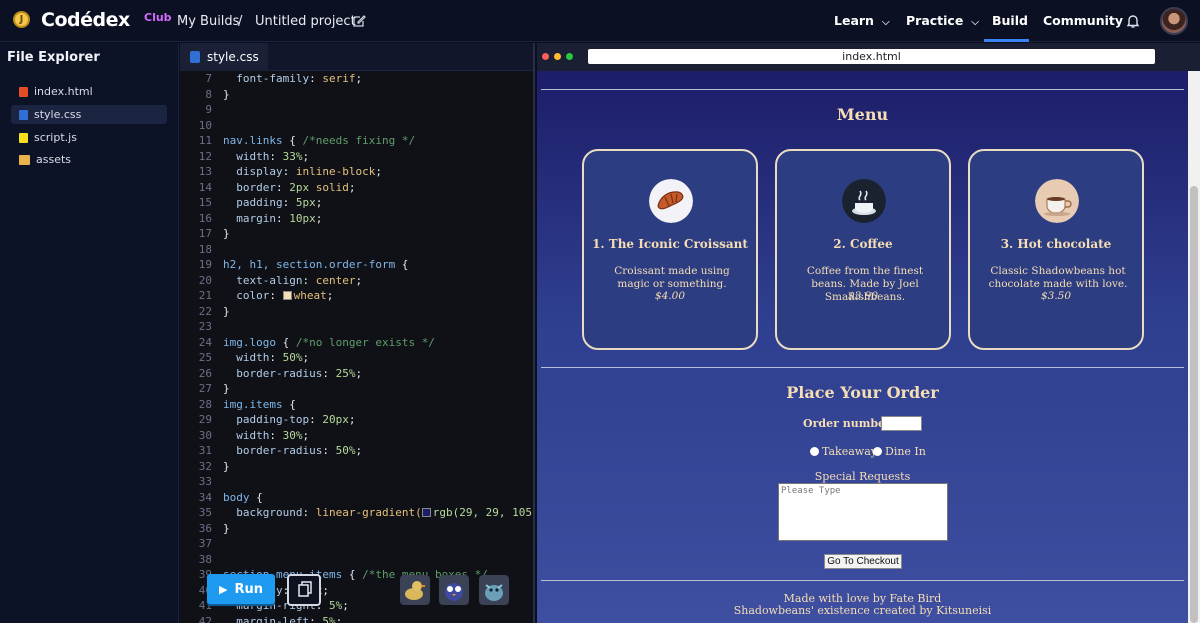  I want to click on preview-scroll-thumb, so click(1194, 404).